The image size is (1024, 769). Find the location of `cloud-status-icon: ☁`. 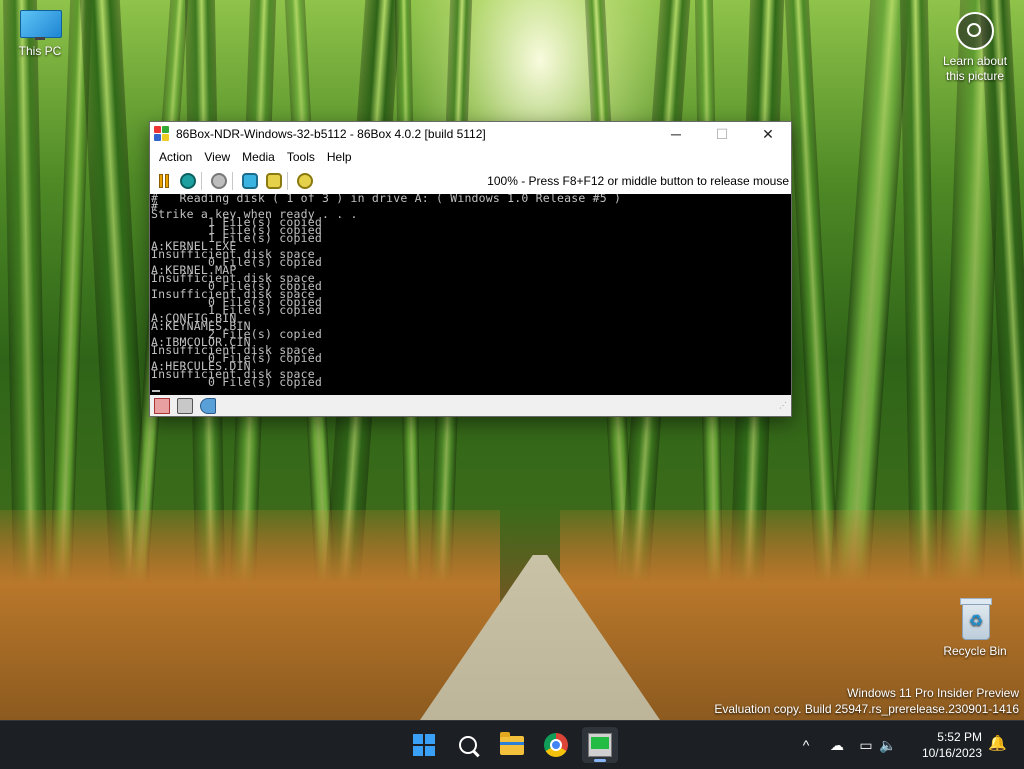

cloud-status-icon: ☁ is located at coordinates (837, 745).